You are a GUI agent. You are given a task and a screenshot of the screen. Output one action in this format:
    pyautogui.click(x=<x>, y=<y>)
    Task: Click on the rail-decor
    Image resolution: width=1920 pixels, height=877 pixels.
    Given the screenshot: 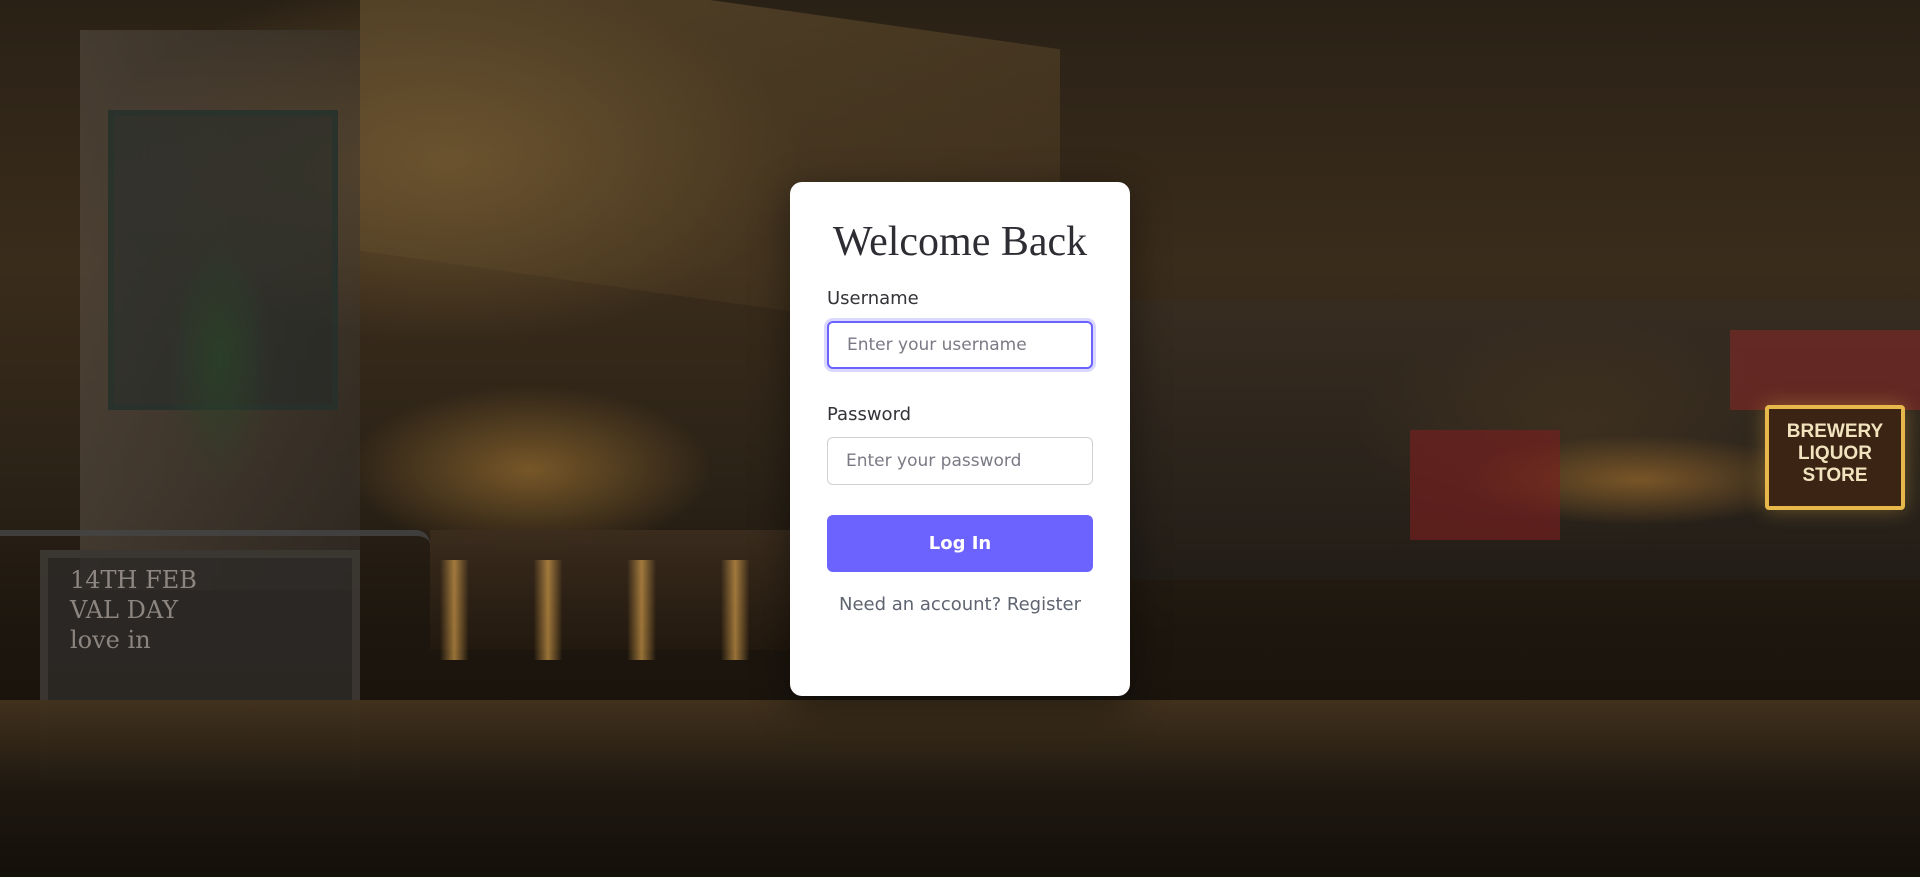 What is the action you would take?
    pyautogui.click(x=215, y=537)
    